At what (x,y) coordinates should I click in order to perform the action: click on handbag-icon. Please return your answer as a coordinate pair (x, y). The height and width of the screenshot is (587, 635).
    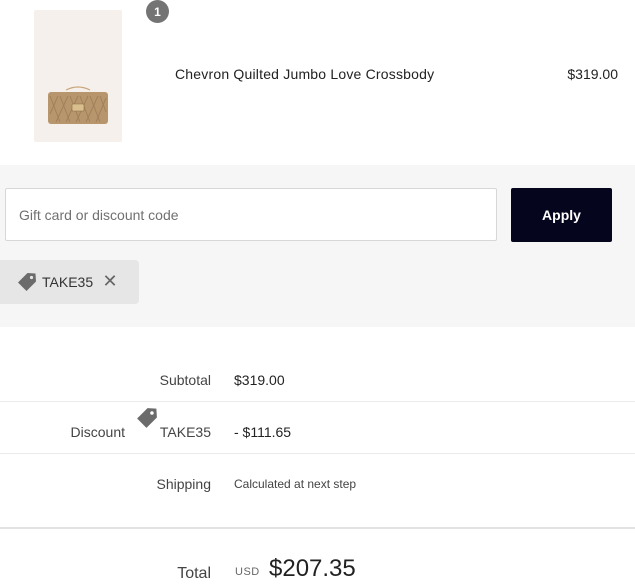
    Looking at the image, I should click on (78, 105).